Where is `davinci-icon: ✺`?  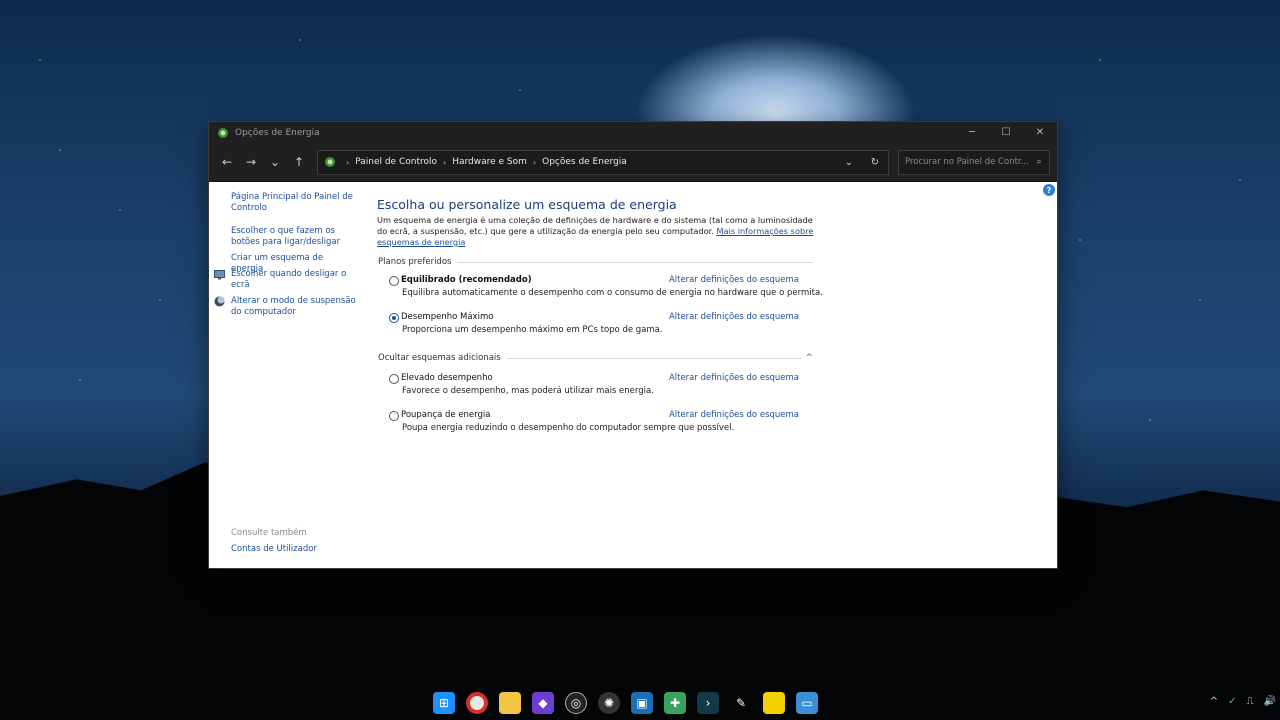 davinci-icon: ✺ is located at coordinates (609, 703).